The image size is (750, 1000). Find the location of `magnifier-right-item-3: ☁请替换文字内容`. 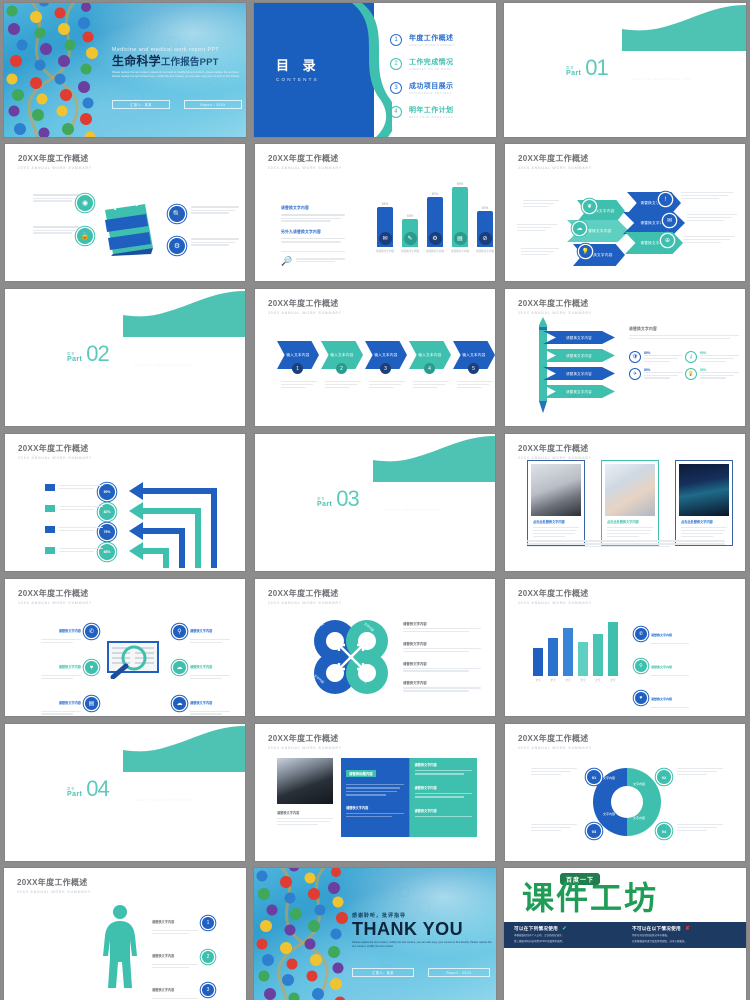

magnifier-right-item-3: ☁请替换文字内容 is located at coordinates (201, 703).